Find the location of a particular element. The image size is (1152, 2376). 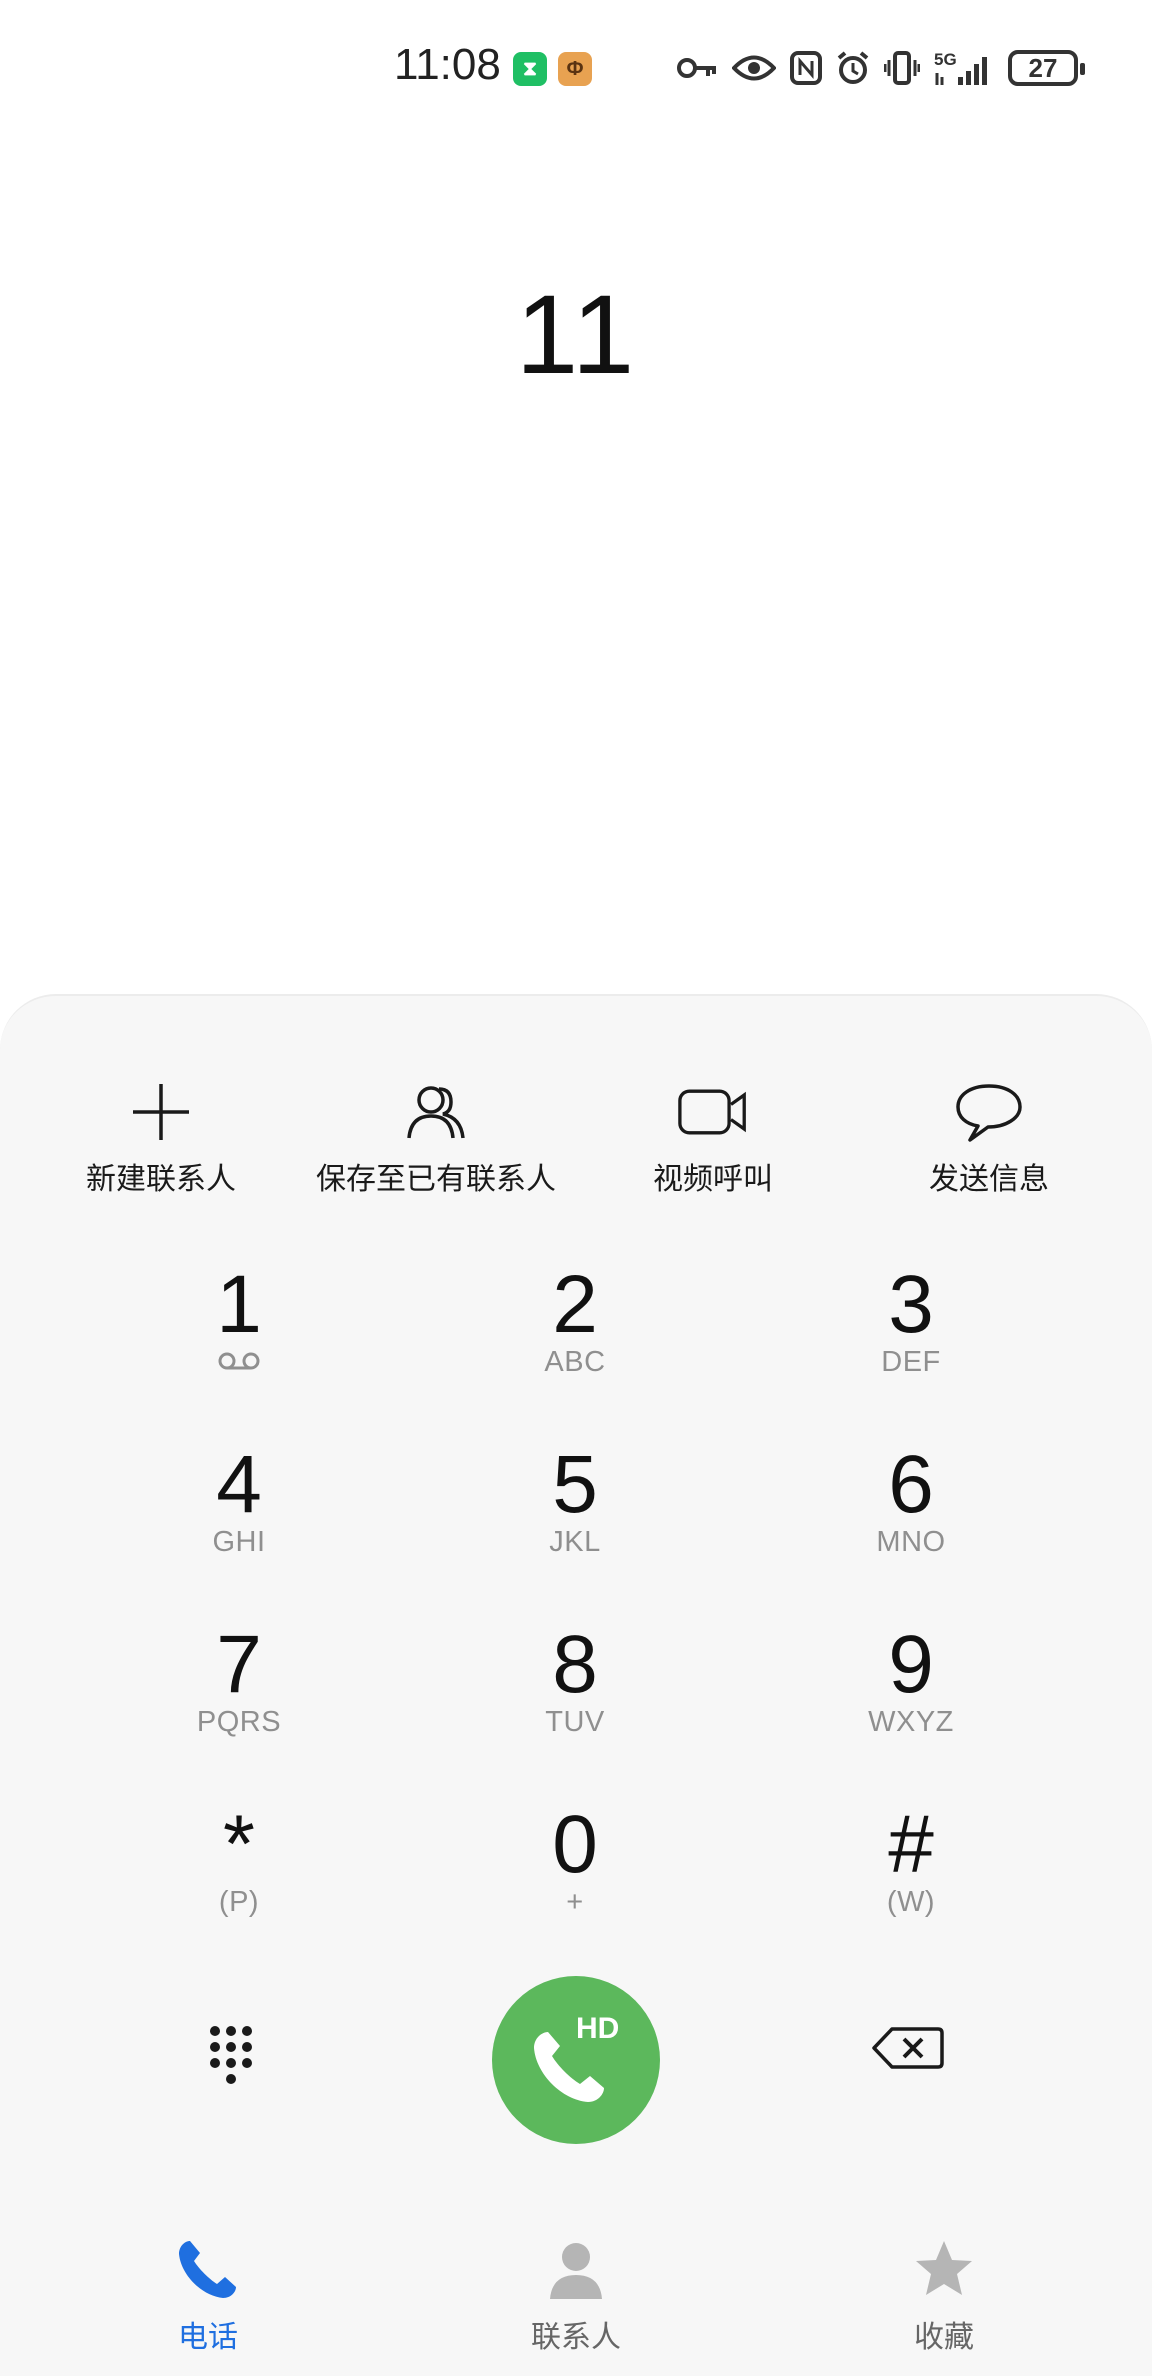

voicemail-icon is located at coordinates (239, 1367).